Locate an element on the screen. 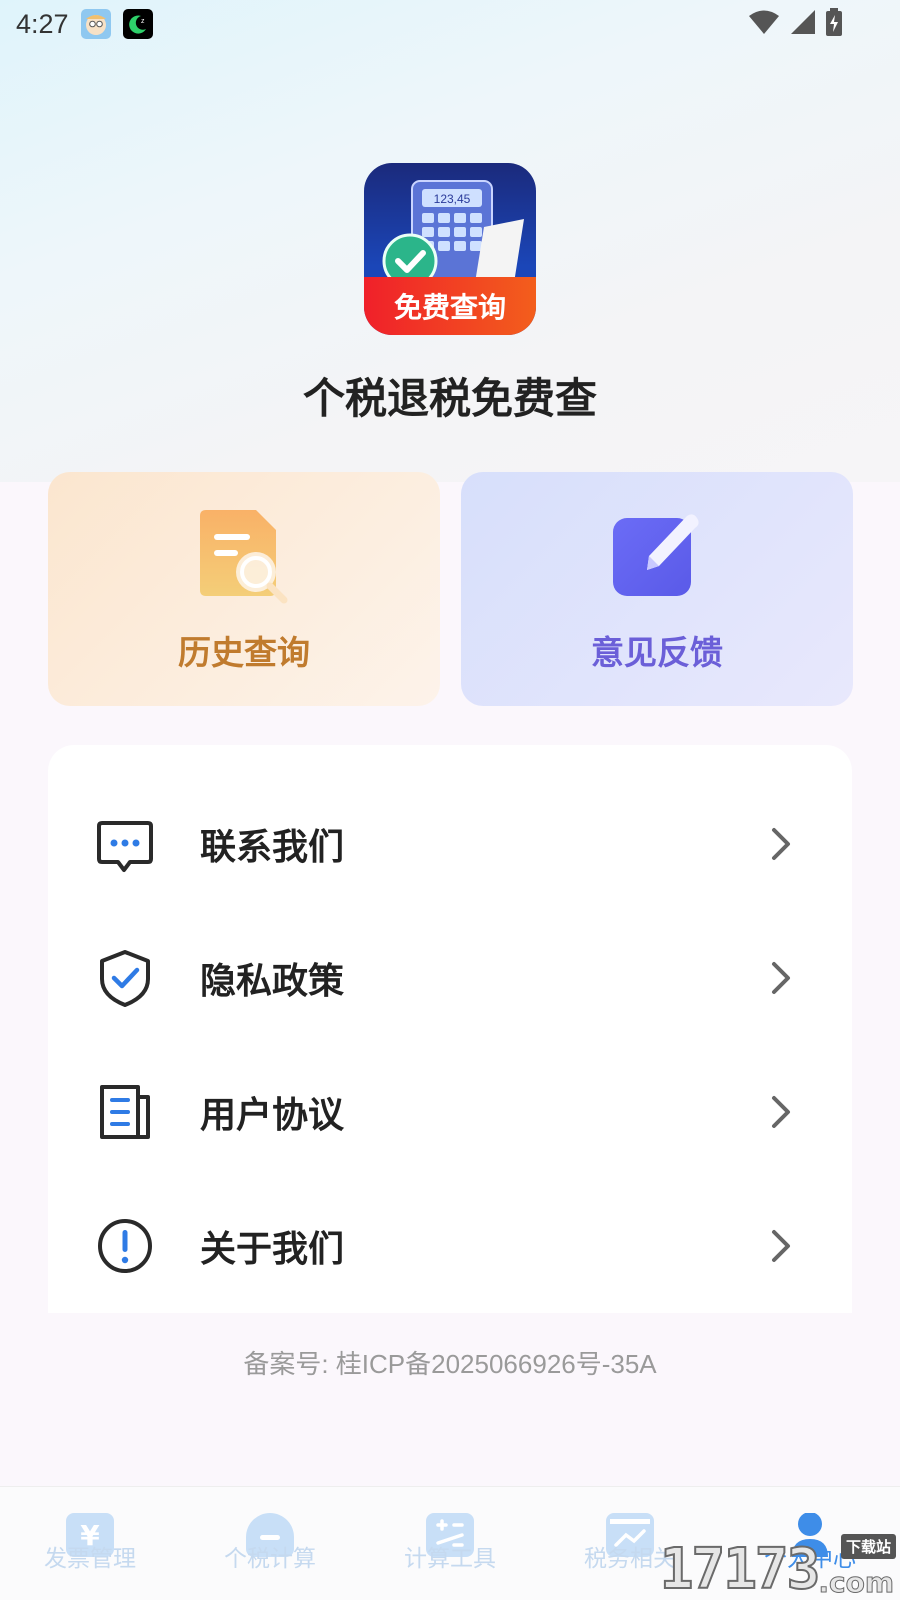  tab-label: 个税计算 is located at coordinates (270, 1559).